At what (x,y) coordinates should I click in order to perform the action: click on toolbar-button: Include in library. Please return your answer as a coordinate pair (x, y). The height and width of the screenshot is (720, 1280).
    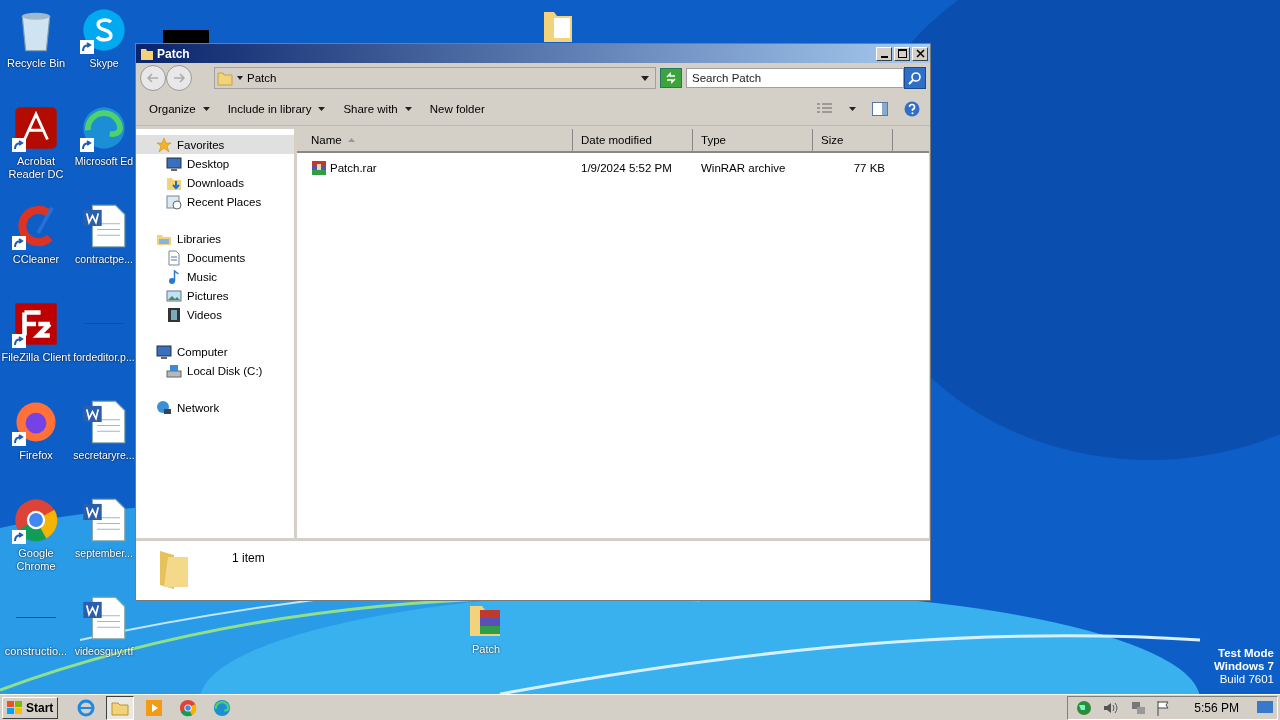
    Looking at the image, I should click on (276, 109).